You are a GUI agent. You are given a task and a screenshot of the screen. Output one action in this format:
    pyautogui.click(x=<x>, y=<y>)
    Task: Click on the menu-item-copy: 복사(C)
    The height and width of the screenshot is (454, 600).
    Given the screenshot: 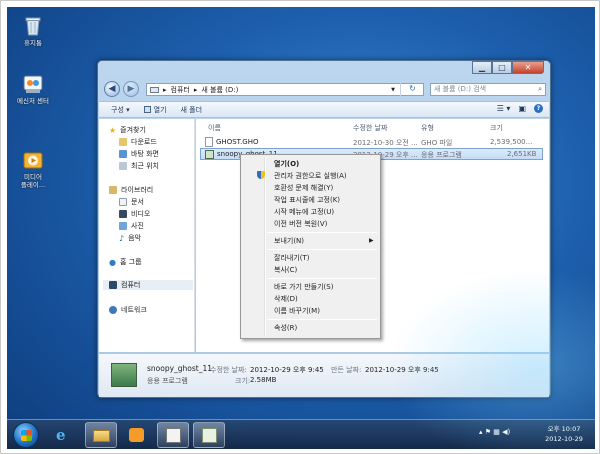 What is the action you would take?
    pyautogui.click(x=285, y=270)
    